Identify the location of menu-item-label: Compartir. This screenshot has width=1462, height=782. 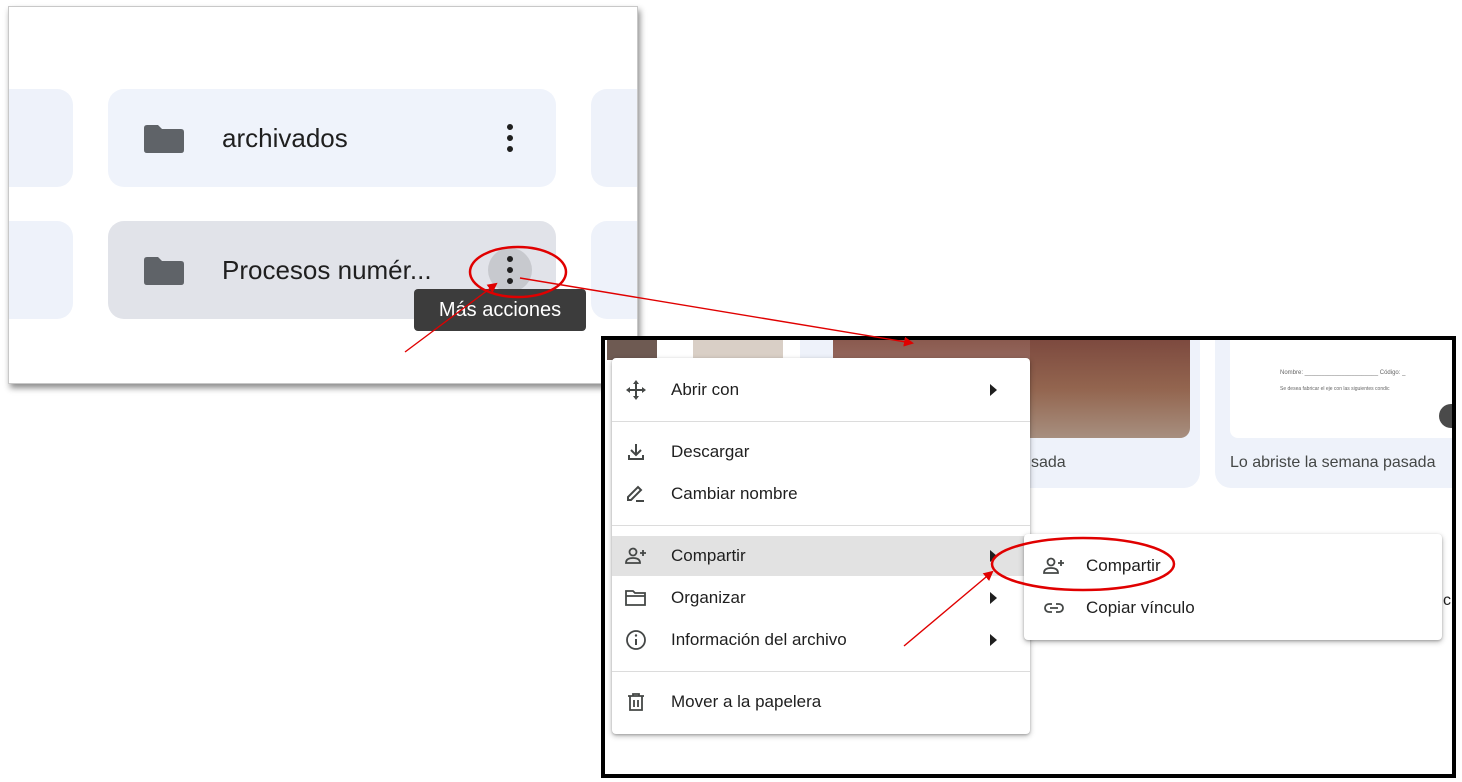
(708, 555).